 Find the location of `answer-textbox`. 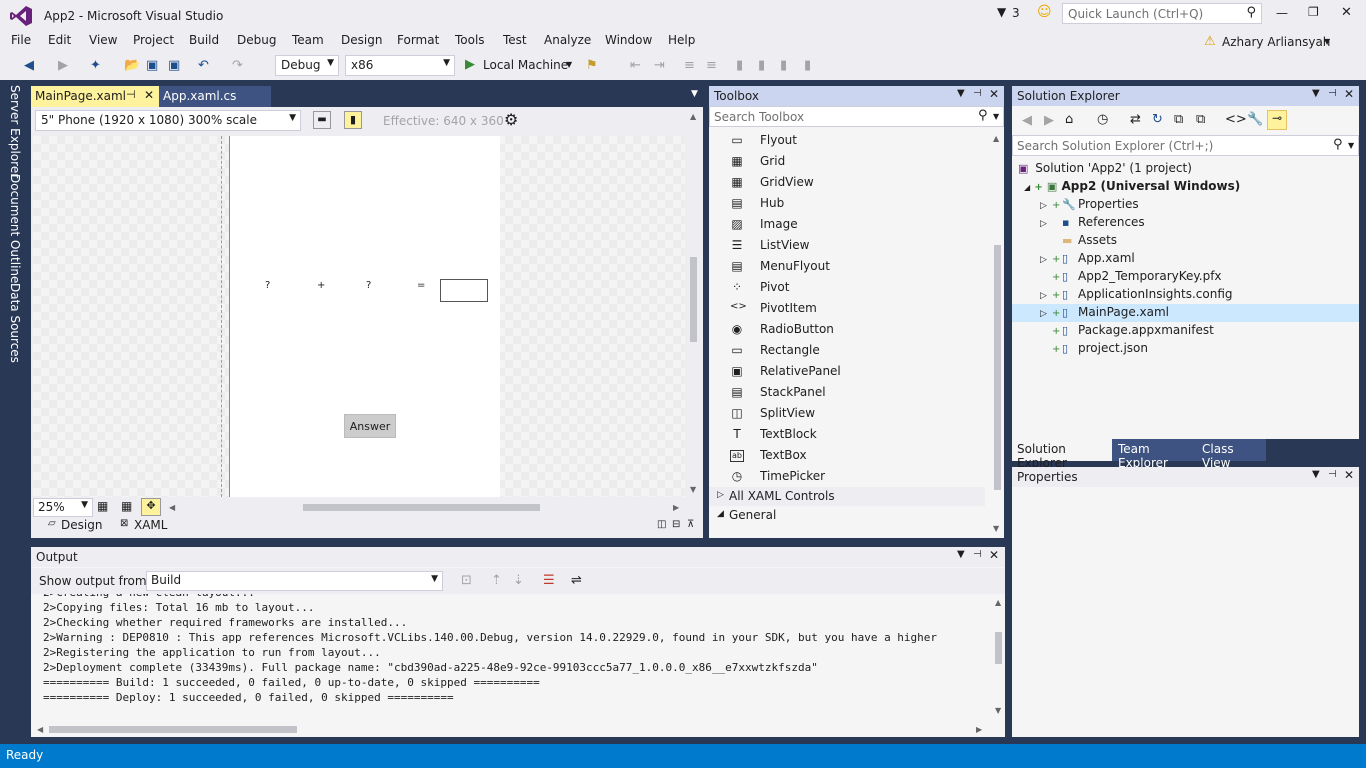

answer-textbox is located at coordinates (464, 290).